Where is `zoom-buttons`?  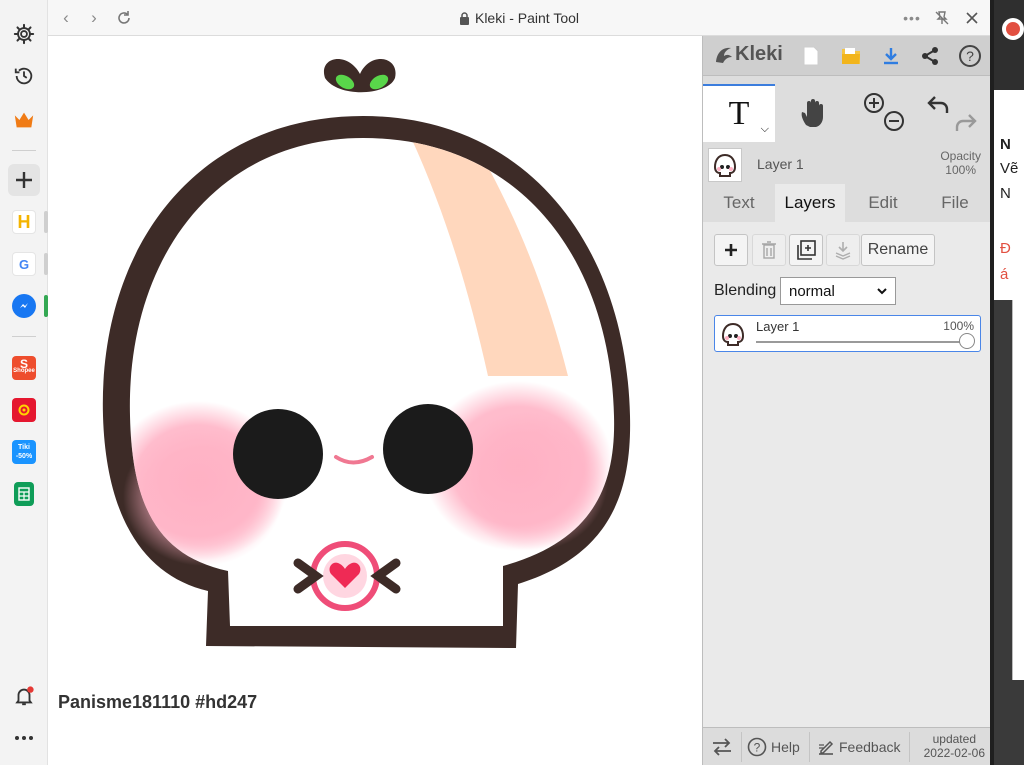
zoom-buttons is located at coordinates (884, 113).